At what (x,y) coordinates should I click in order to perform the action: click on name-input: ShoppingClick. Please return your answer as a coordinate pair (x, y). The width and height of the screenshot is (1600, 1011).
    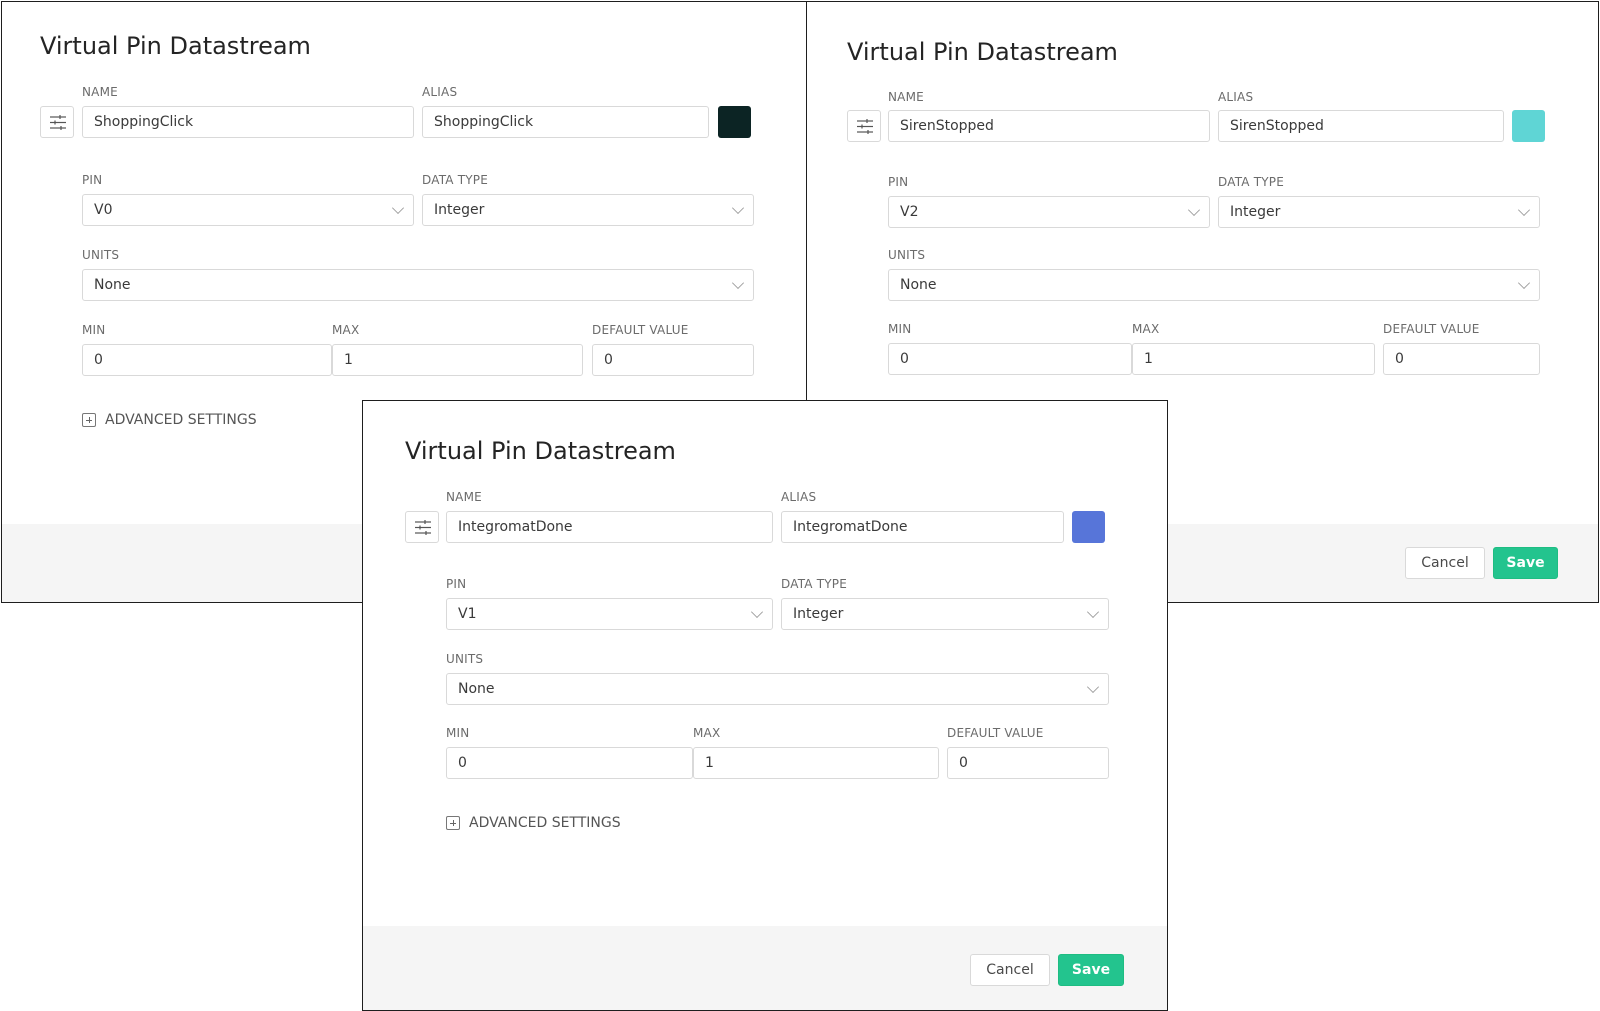
    Looking at the image, I should click on (248, 122).